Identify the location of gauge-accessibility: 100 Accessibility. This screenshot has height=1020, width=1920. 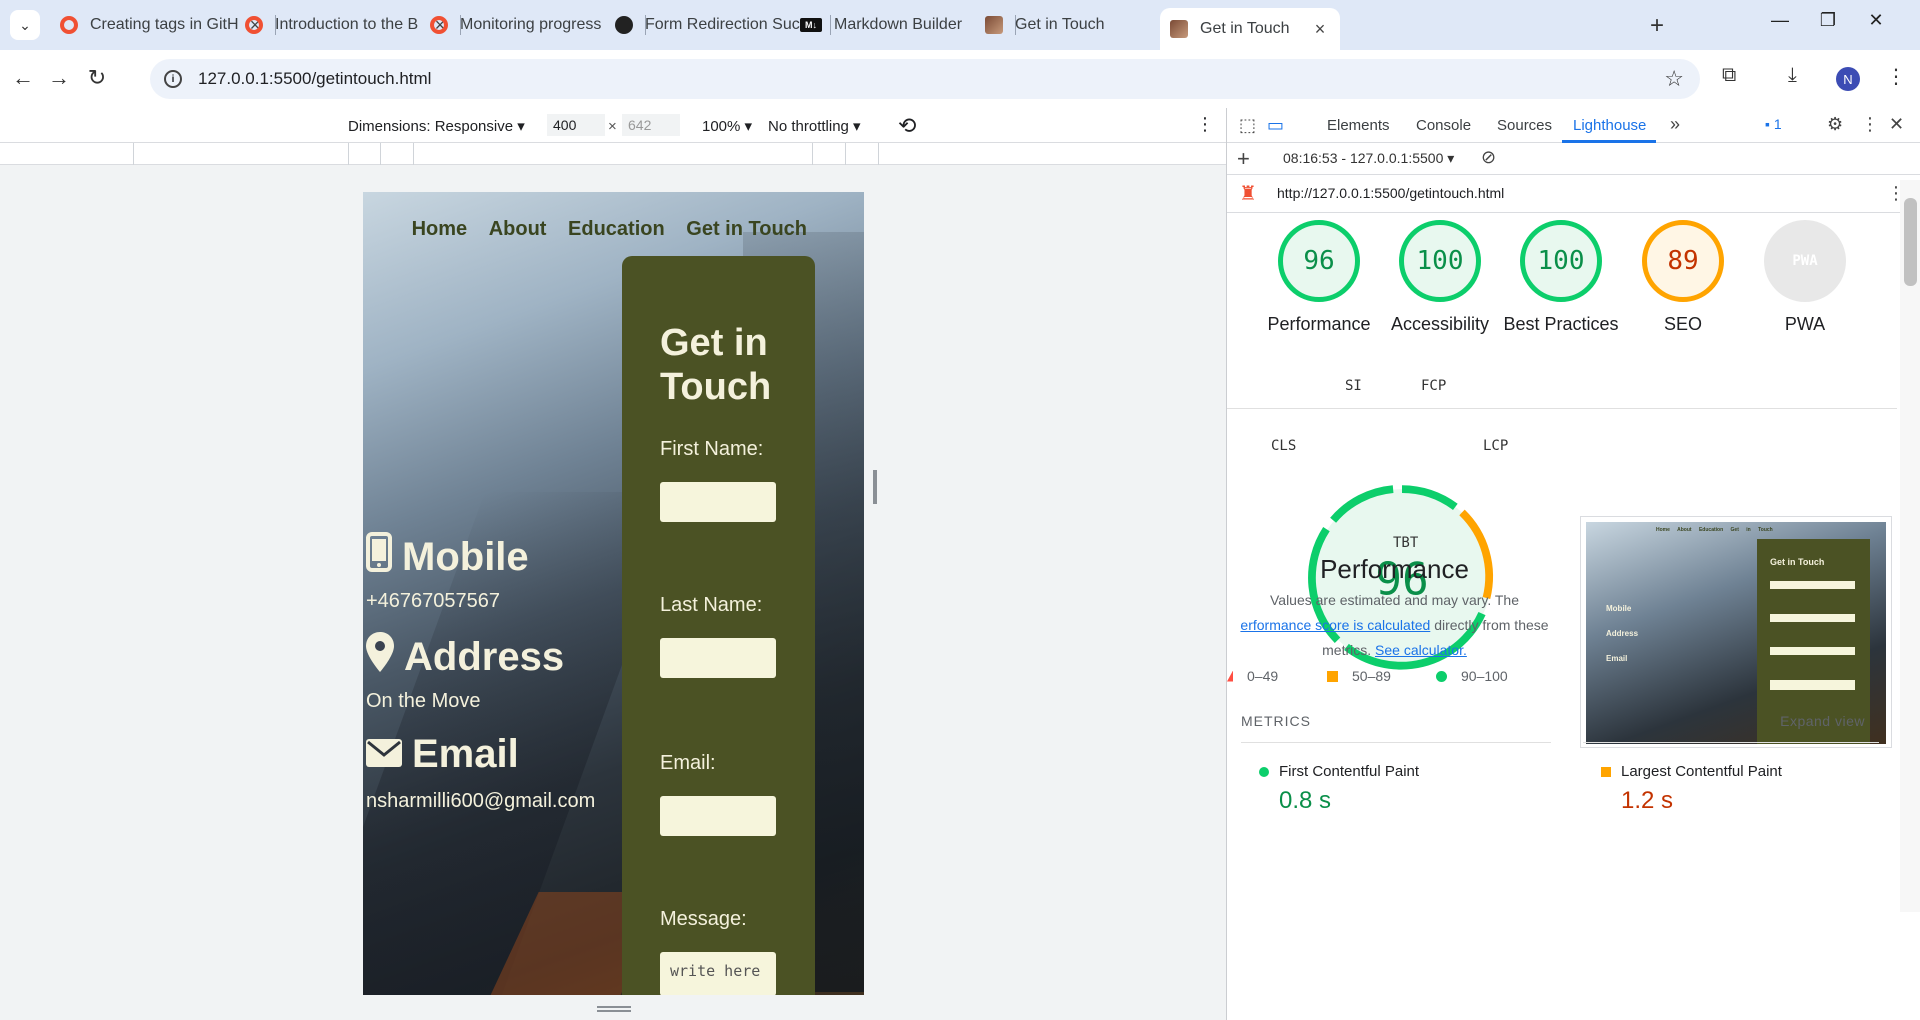
(1440, 278).